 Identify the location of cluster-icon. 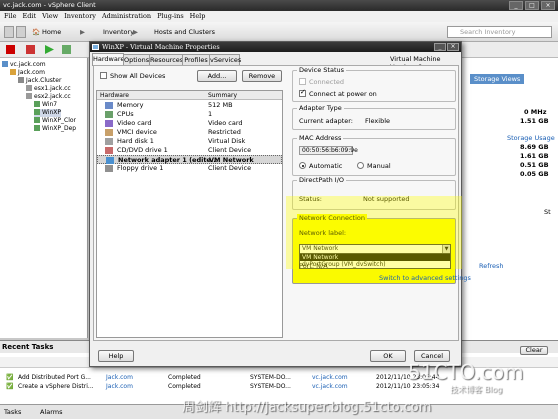
(21, 80).